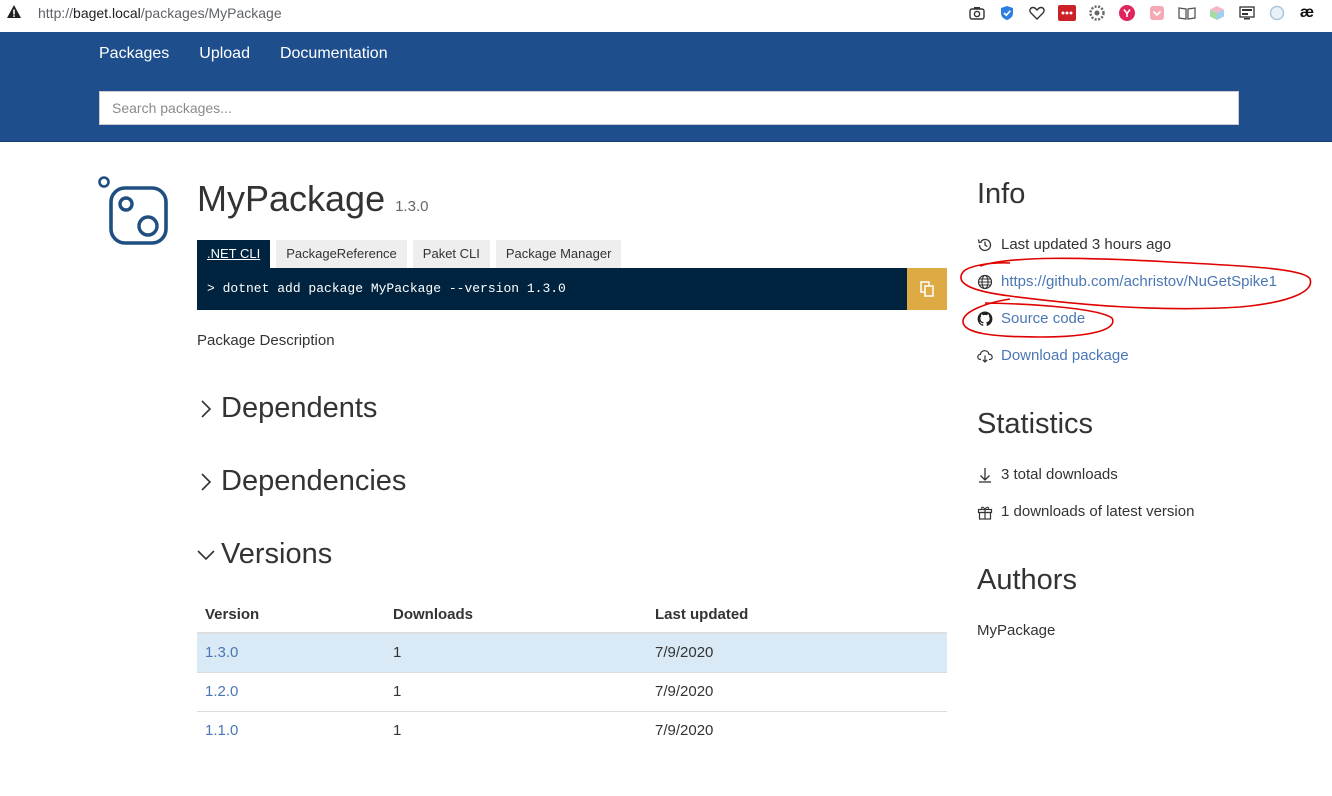  I want to click on stat-latest-downloads: 1 downloads of latest version, so click(1085, 511).